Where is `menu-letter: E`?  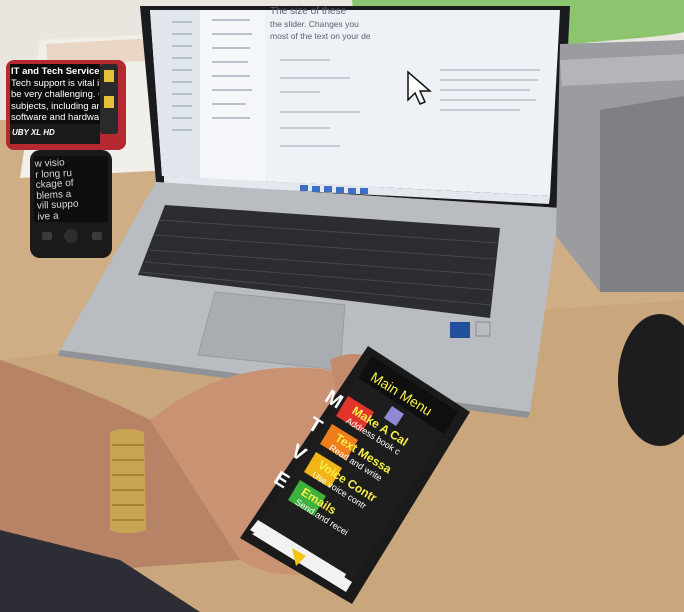
menu-letter: E is located at coordinates (282, 480).